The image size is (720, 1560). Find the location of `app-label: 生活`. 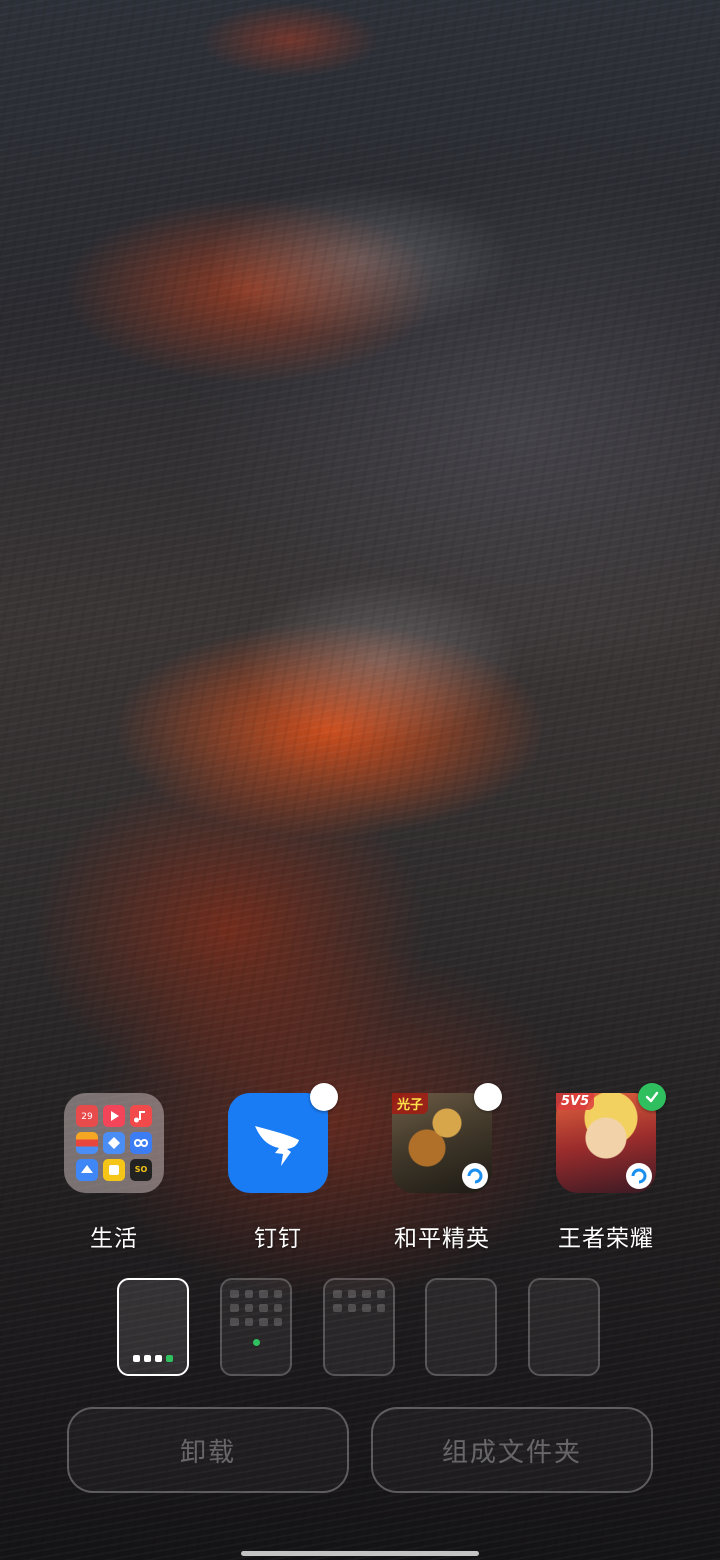

app-label: 生活 is located at coordinates (114, 1239).